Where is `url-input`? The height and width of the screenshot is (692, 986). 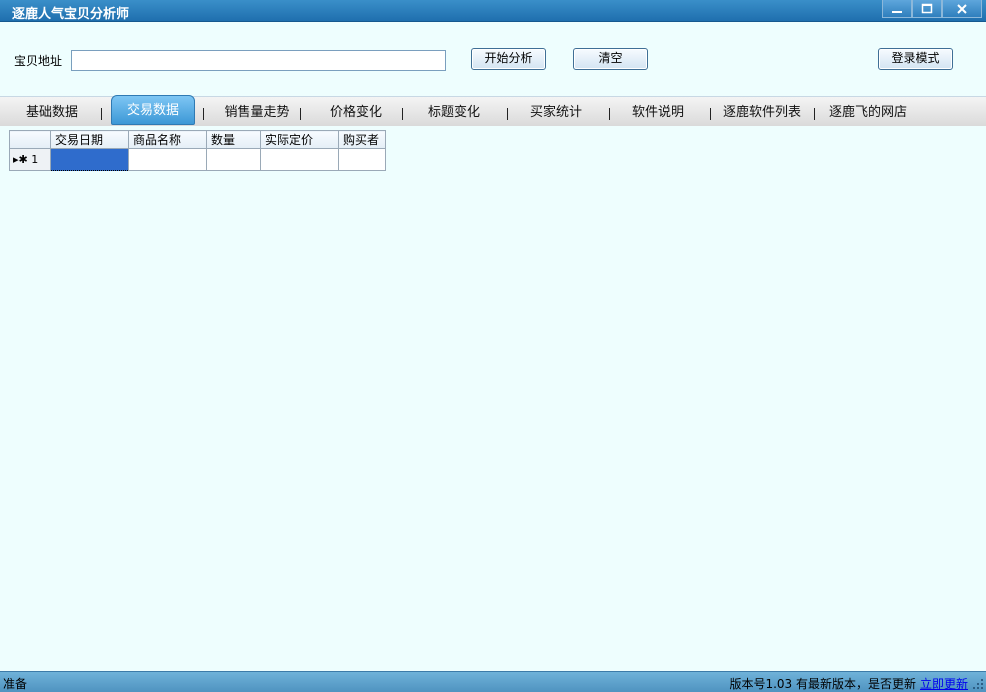
url-input is located at coordinates (258, 60).